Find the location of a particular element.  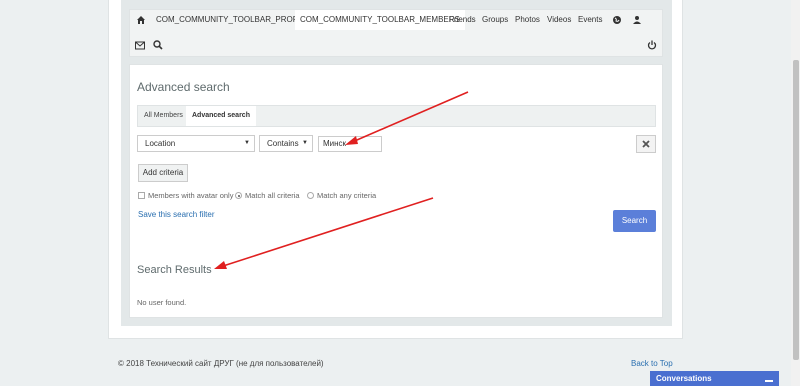

user-add-icon is located at coordinates (637, 20).